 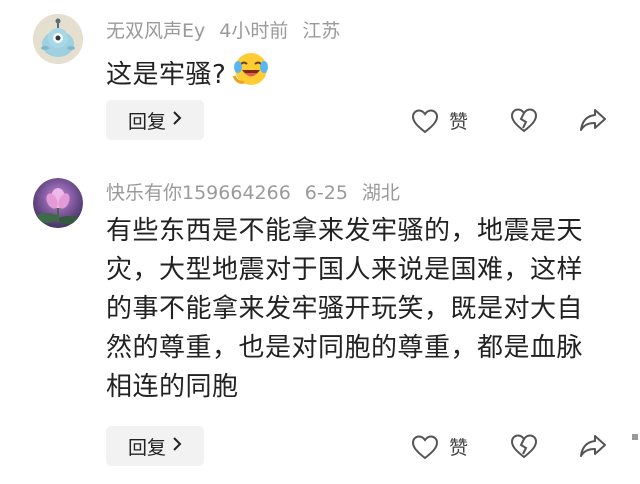 What do you see at coordinates (198, 193) in the screenshot?
I see `username: 快乐有你159664266` at bounding box center [198, 193].